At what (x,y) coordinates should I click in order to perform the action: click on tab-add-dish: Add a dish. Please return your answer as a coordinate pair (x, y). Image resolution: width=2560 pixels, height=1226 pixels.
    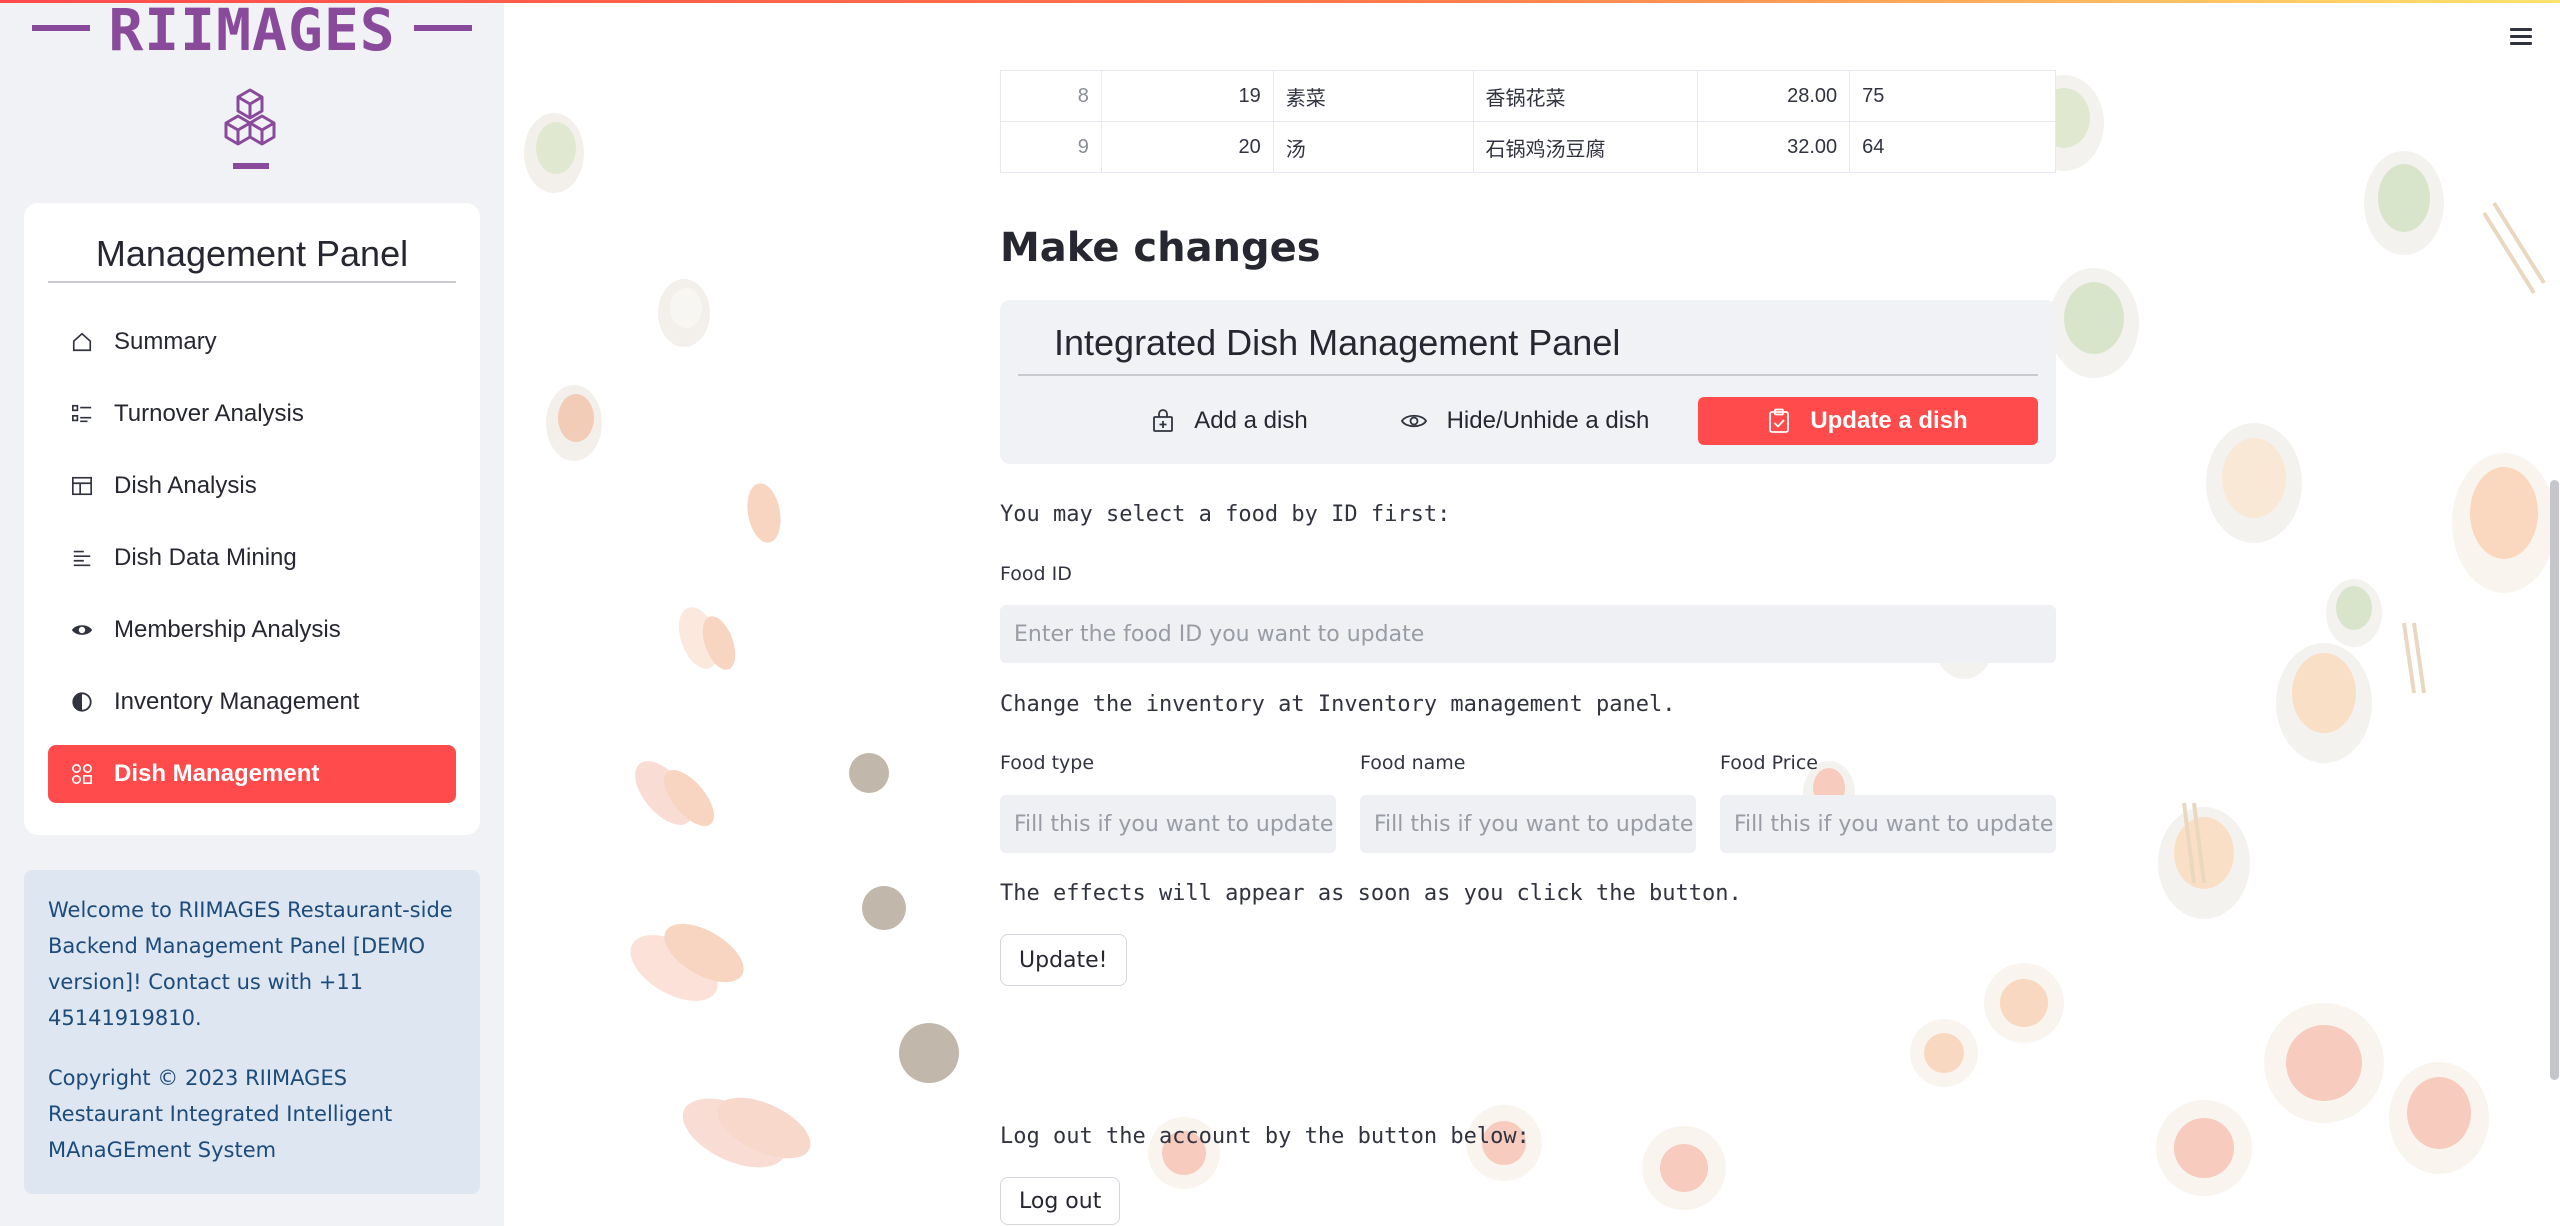
    Looking at the image, I should click on (1230, 421).